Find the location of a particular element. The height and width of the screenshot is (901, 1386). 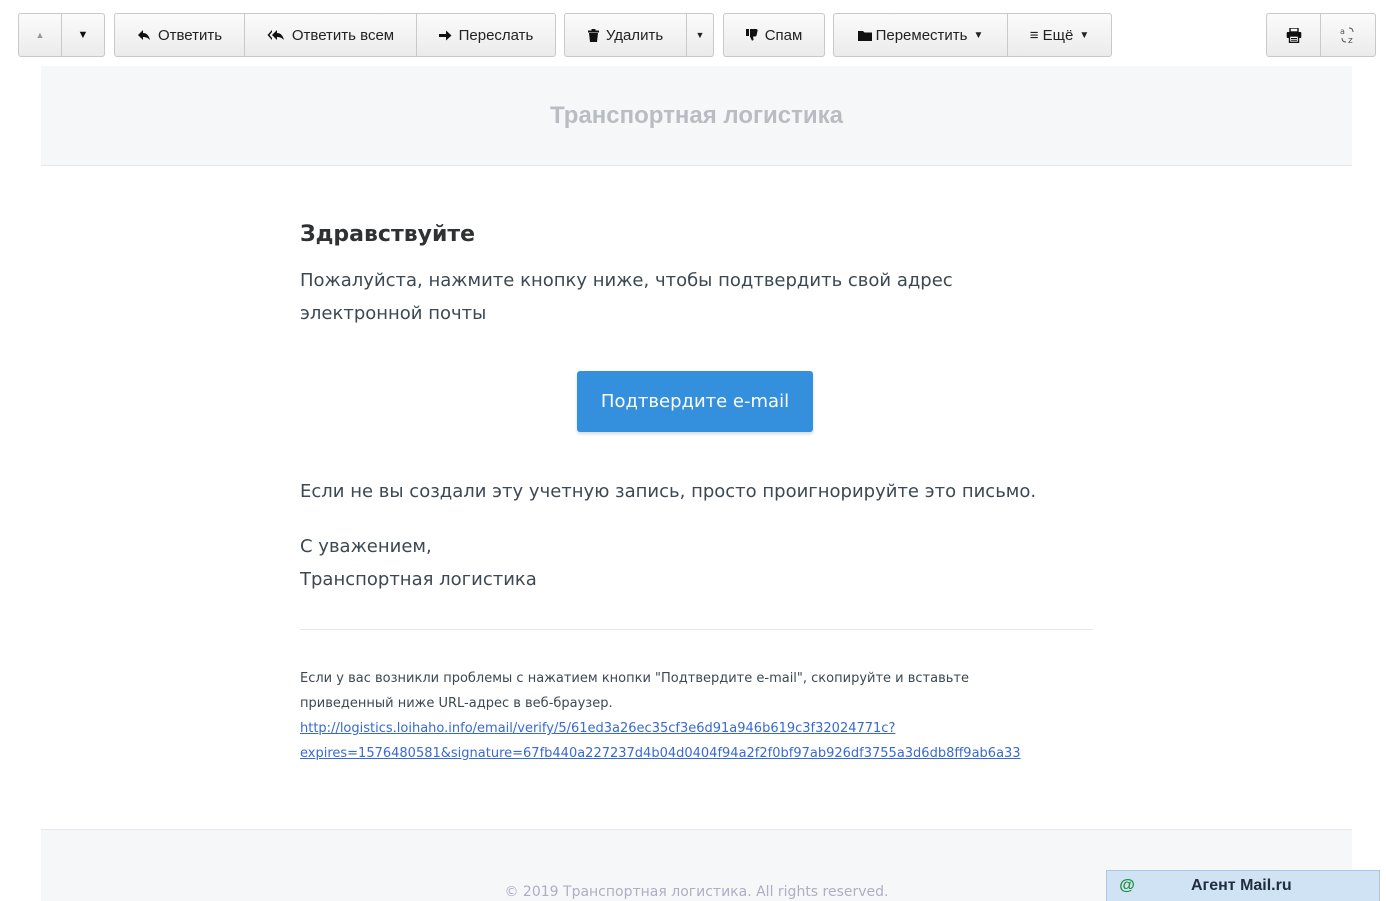

printer-icon is located at coordinates (1294, 35).